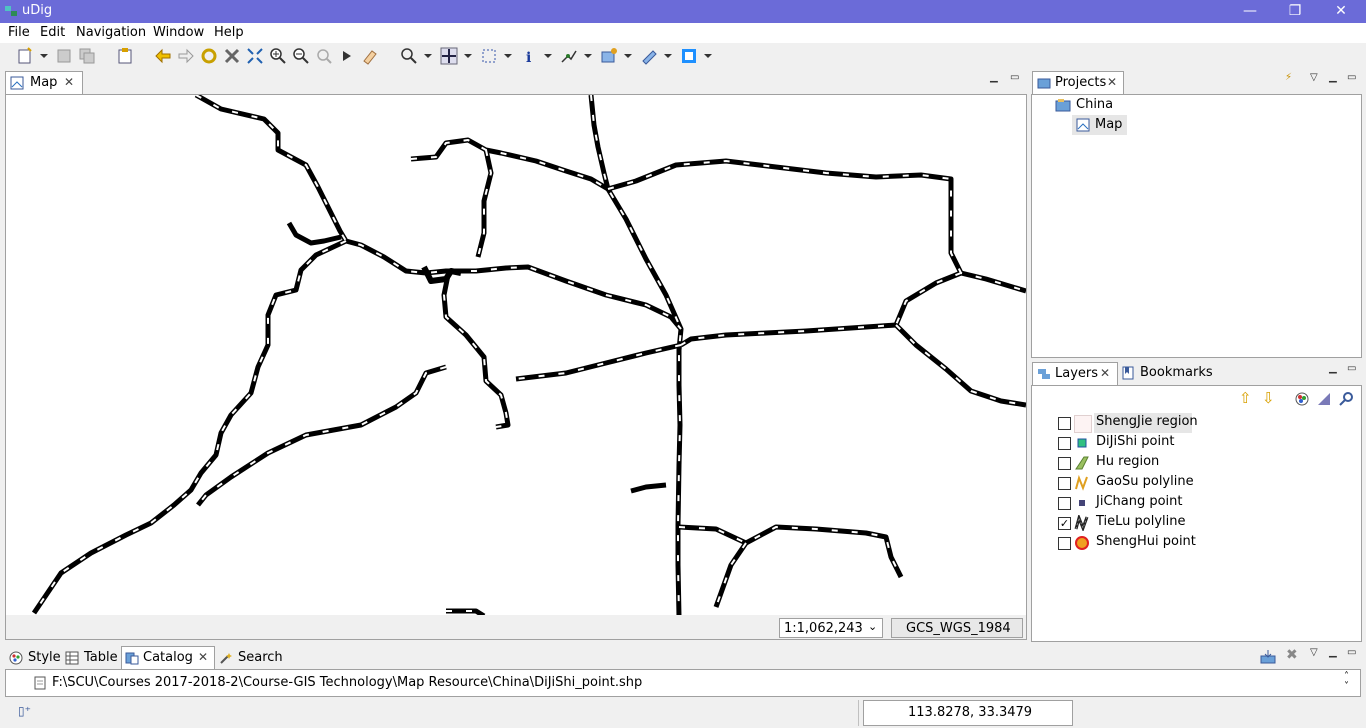  I want to click on stop-icon, so click(232, 56).